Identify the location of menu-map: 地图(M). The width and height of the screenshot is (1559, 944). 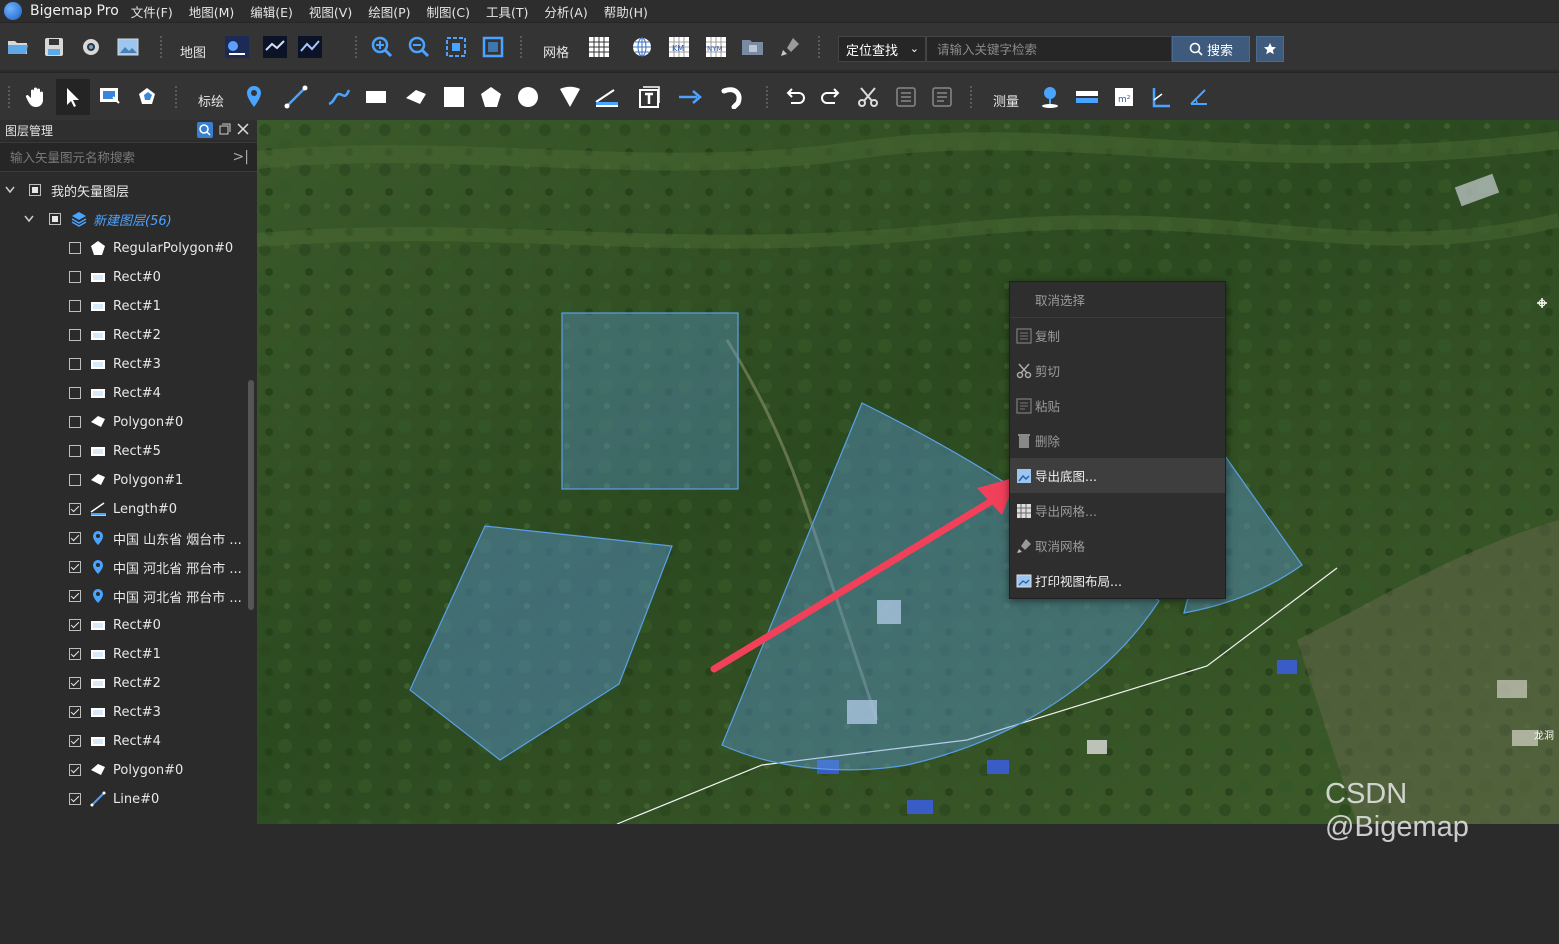
(212, 11).